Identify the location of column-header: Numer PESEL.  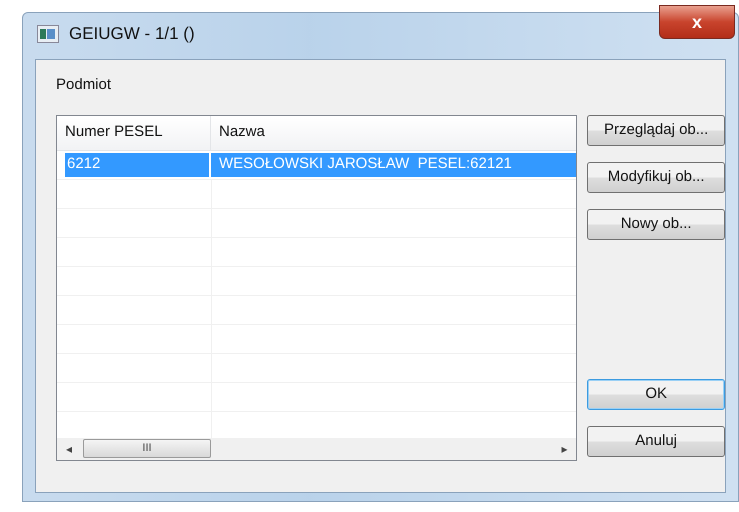
(134, 133).